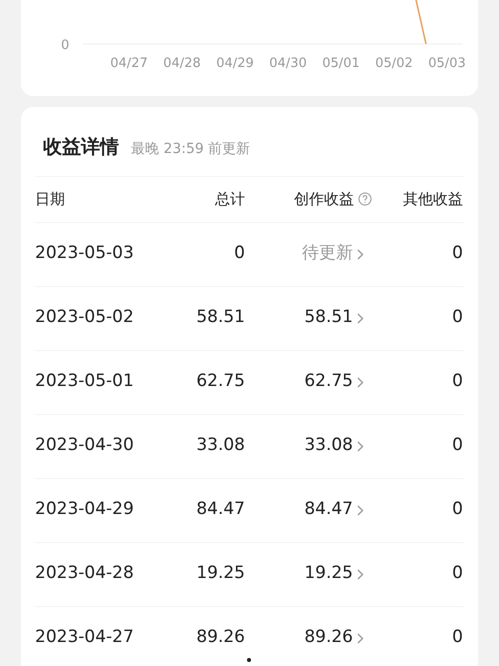 Image resolution: width=499 pixels, height=666 pixels. Describe the element at coordinates (220, 446) in the screenshot. I see `total-cell-text: 33.08` at that location.